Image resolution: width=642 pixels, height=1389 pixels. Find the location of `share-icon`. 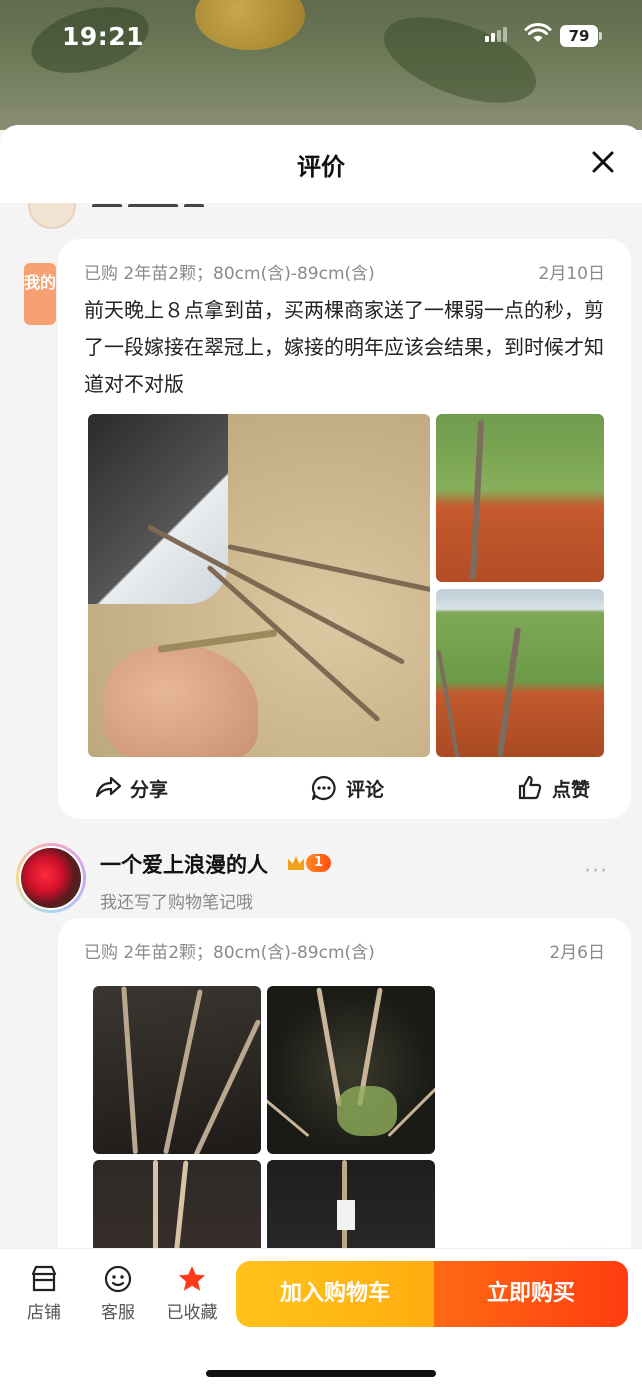

share-icon is located at coordinates (108, 787).